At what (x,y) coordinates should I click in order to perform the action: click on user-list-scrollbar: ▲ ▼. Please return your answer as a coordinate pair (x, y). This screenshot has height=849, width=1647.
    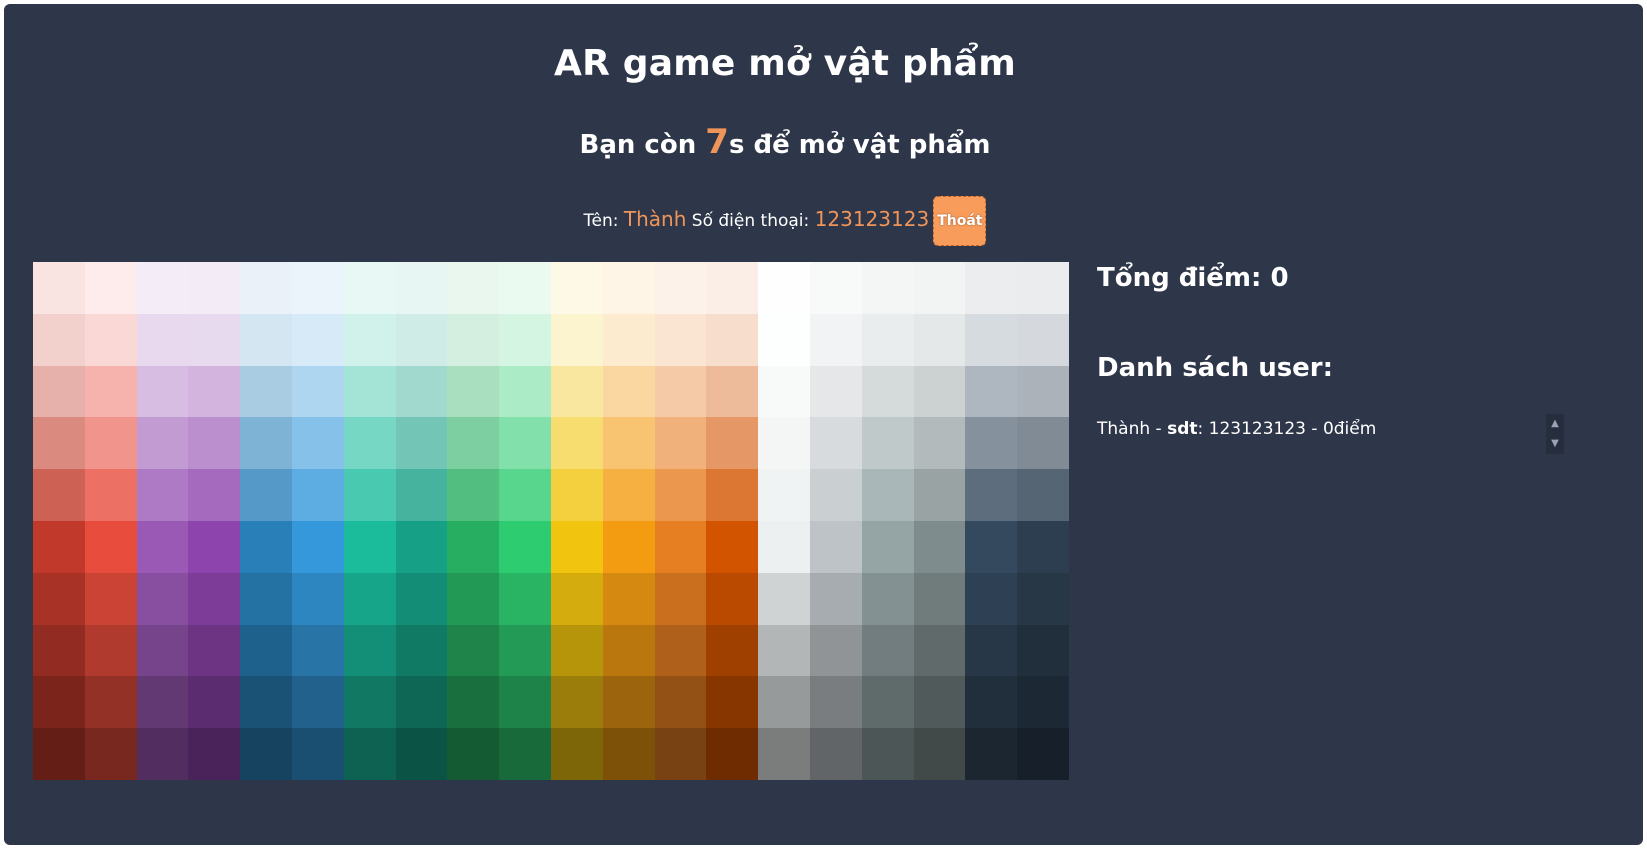
    Looking at the image, I should click on (1555, 434).